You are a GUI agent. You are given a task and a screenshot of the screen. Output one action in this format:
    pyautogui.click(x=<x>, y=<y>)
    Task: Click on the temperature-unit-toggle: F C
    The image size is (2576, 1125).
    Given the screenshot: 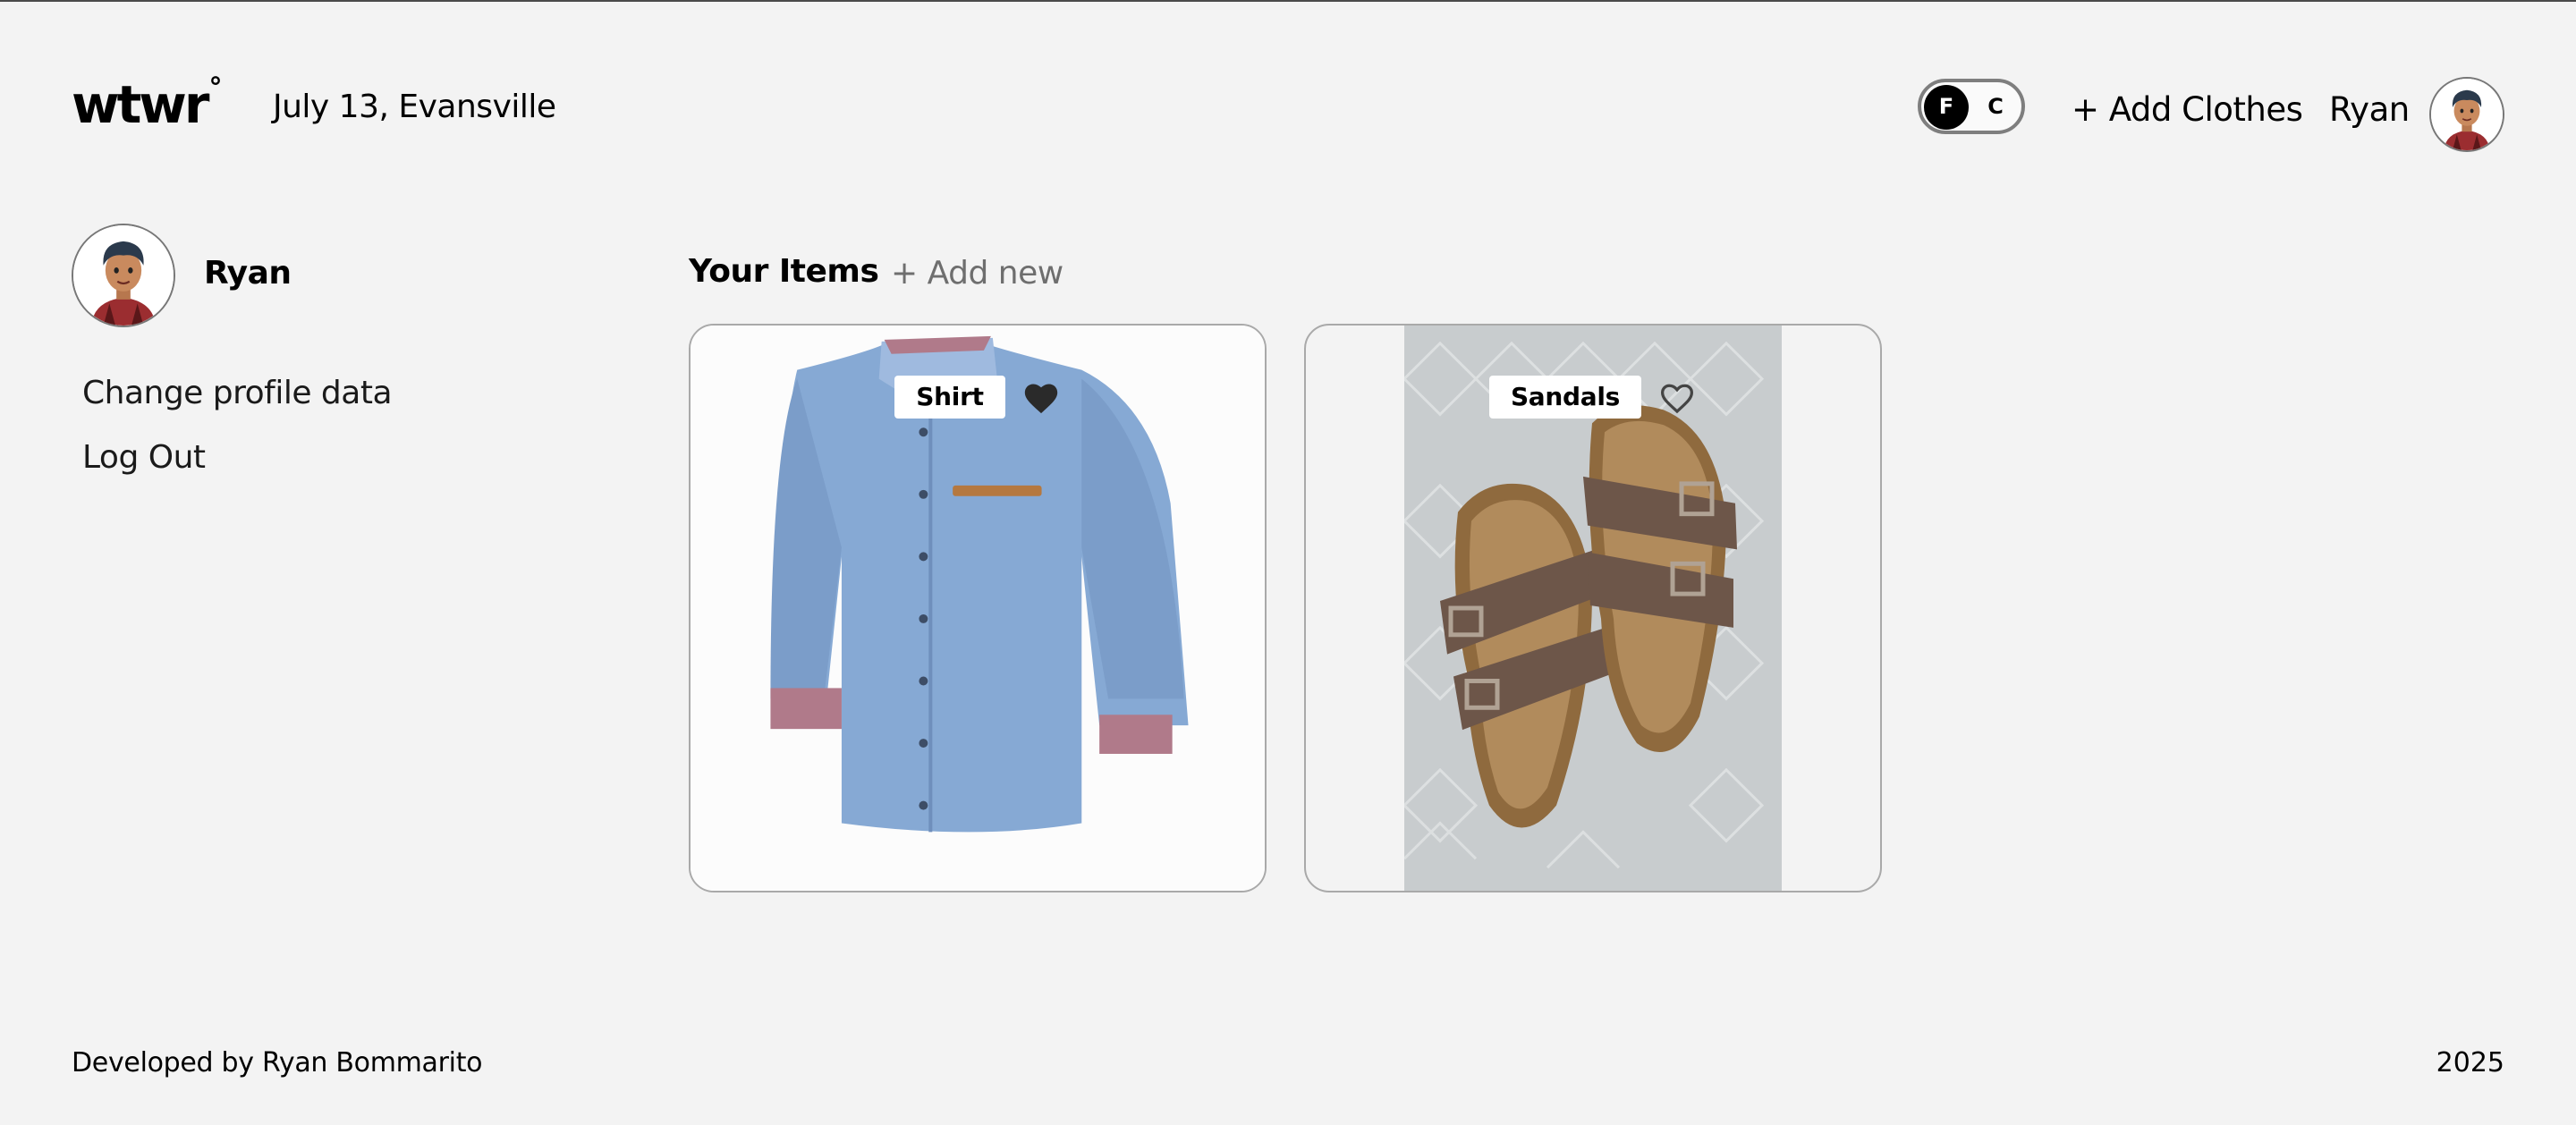 What is the action you would take?
    pyautogui.click(x=1971, y=106)
    